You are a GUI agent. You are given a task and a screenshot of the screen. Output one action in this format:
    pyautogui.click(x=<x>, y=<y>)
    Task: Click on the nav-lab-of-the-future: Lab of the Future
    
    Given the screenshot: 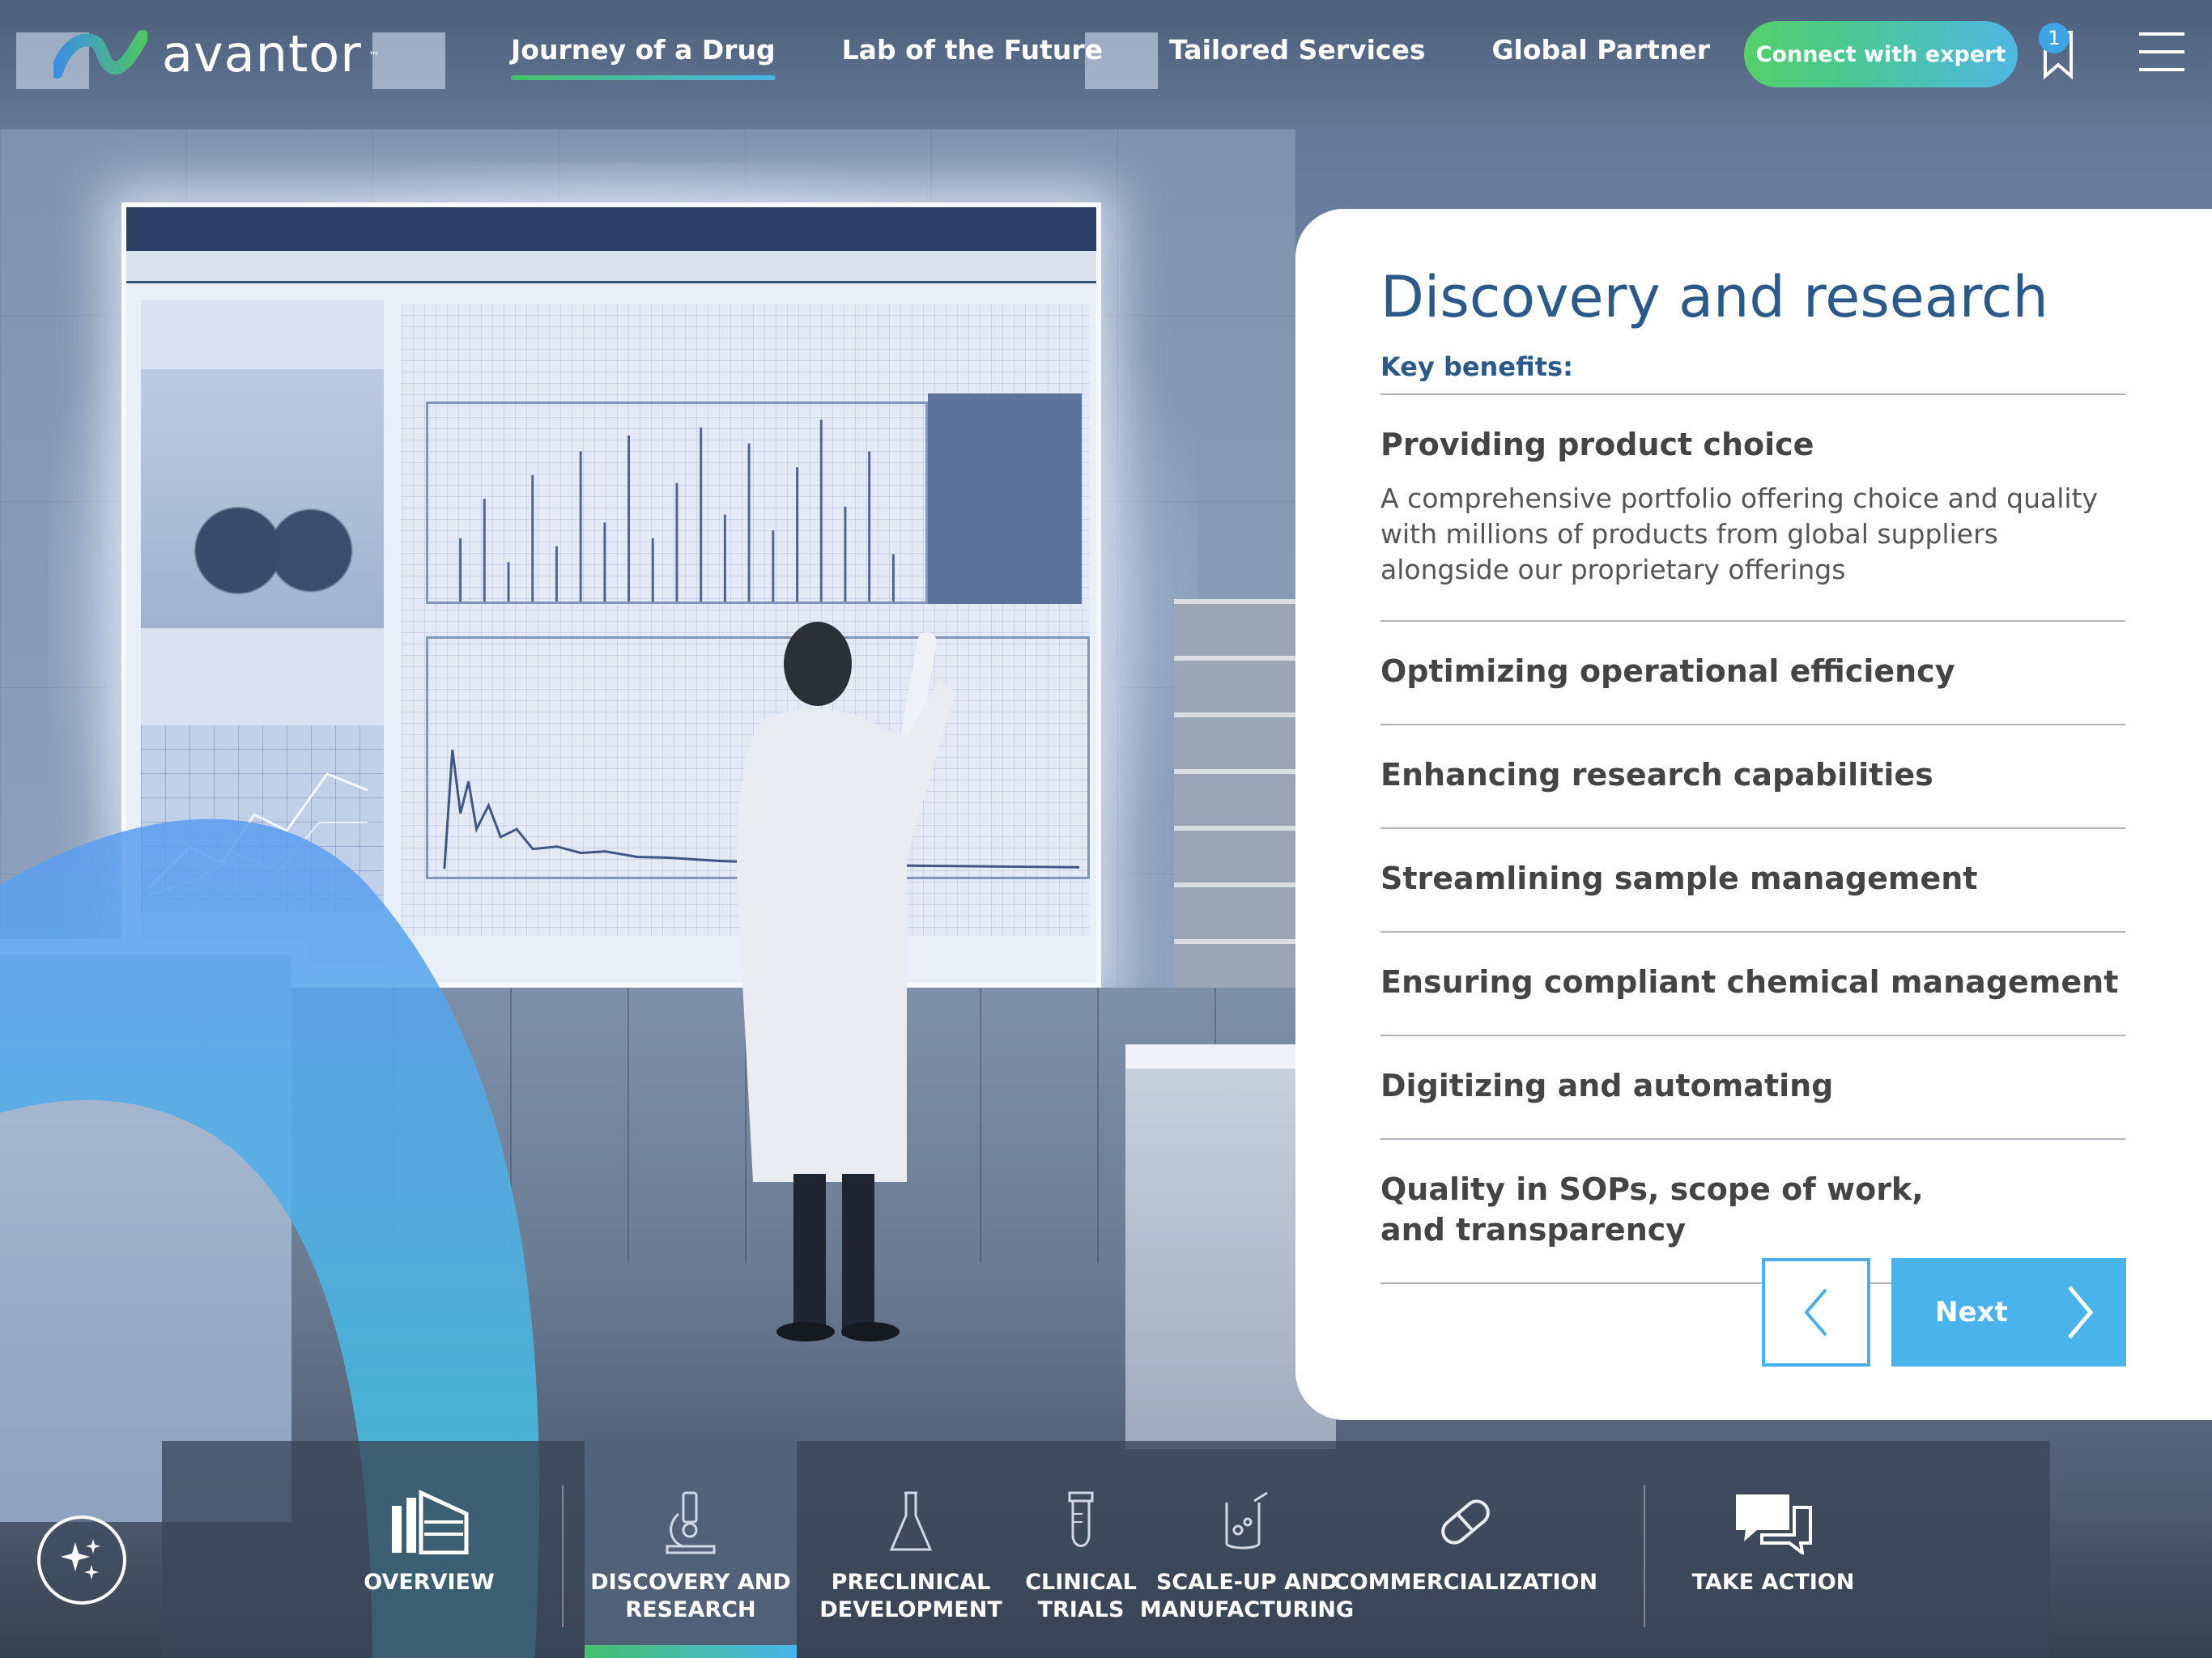 What is the action you would take?
    pyautogui.click(x=973, y=57)
    